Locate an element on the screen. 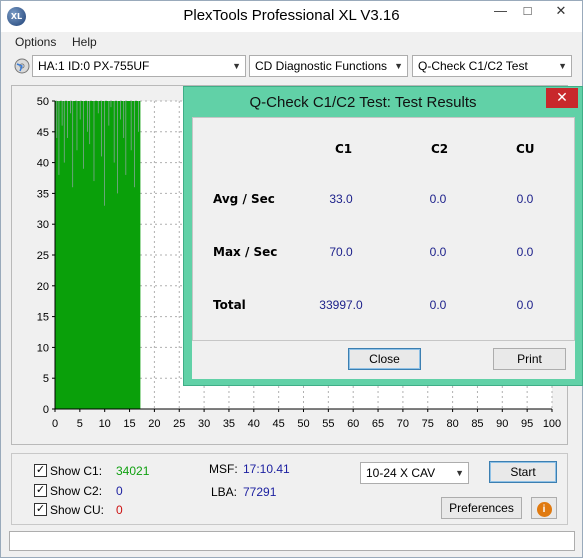 The image size is (583, 558). msf-value: 17:10.41 is located at coordinates (266, 469).